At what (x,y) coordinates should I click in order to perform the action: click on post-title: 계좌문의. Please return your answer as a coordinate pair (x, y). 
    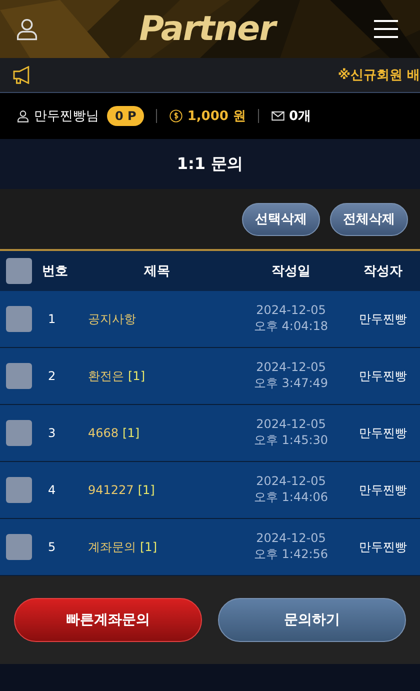
    Looking at the image, I should click on (112, 547).